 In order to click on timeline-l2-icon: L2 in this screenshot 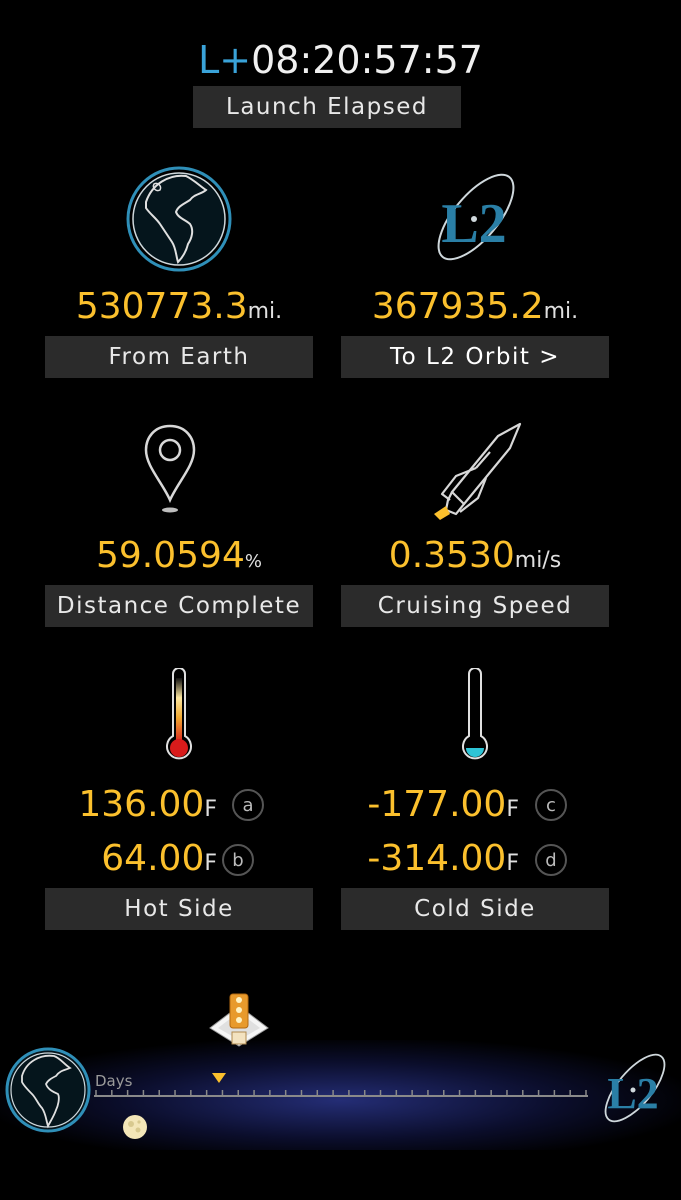, I will do `click(635, 1088)`.